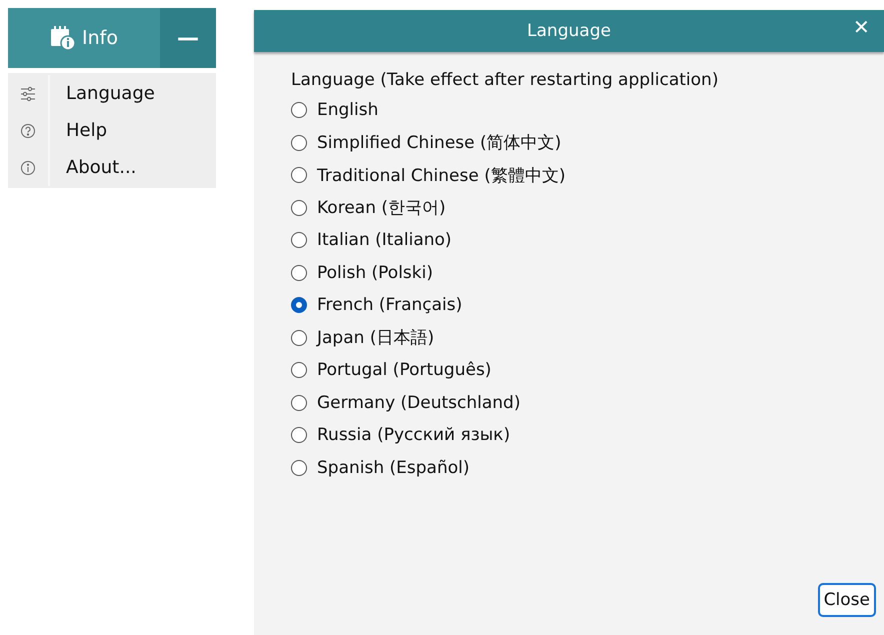  Describe the element at coordinates (441, 175) in the screenshot. I see `radio-label: Traditional Chinese (繁體中文)` at that location.